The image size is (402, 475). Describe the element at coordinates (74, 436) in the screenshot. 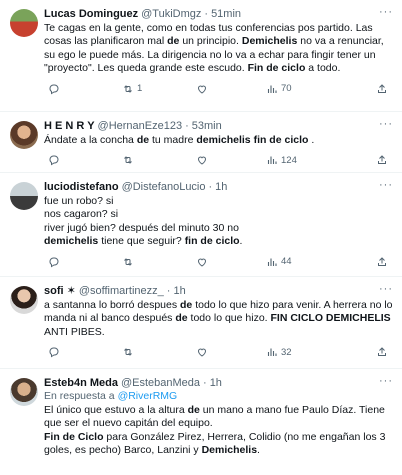

I see `tweet-text-bold-run: Fin de Ciclo` at that location.